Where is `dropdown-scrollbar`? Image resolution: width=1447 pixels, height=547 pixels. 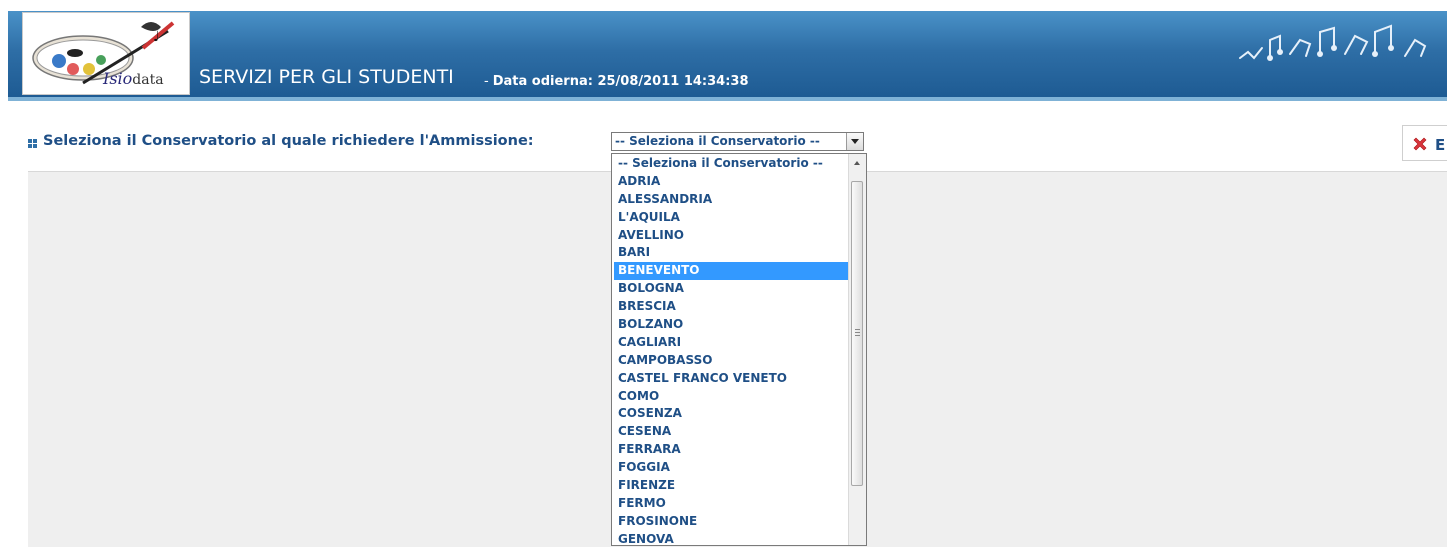
dropdown-scrollbar is located at coordinates (857, 349).